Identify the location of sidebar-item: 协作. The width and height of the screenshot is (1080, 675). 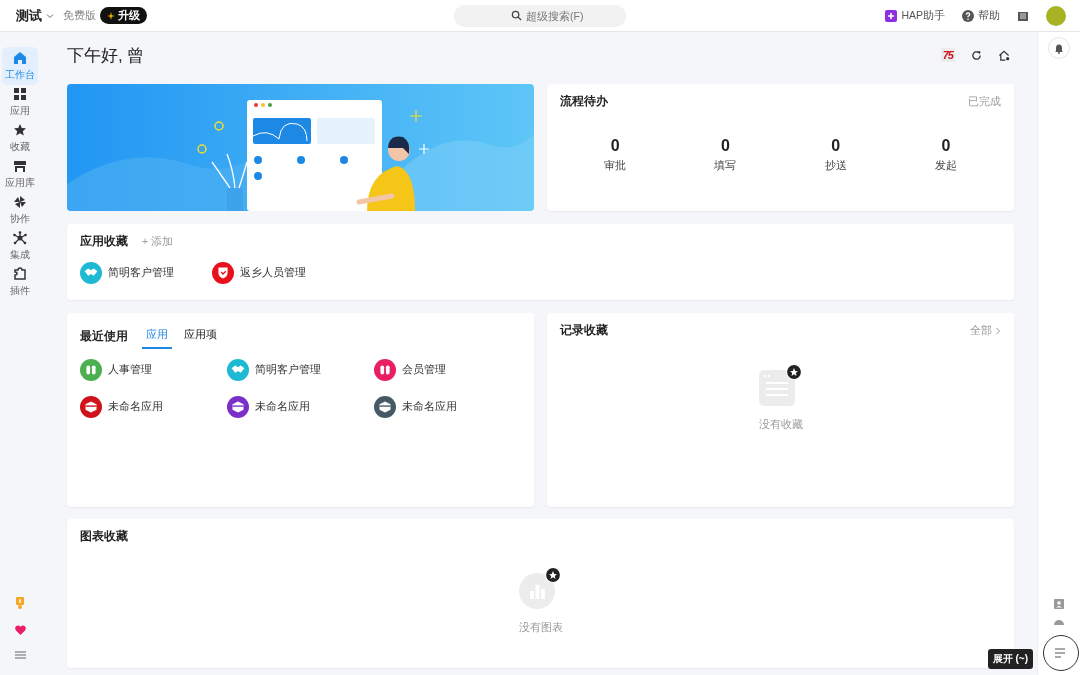
(20, 210).